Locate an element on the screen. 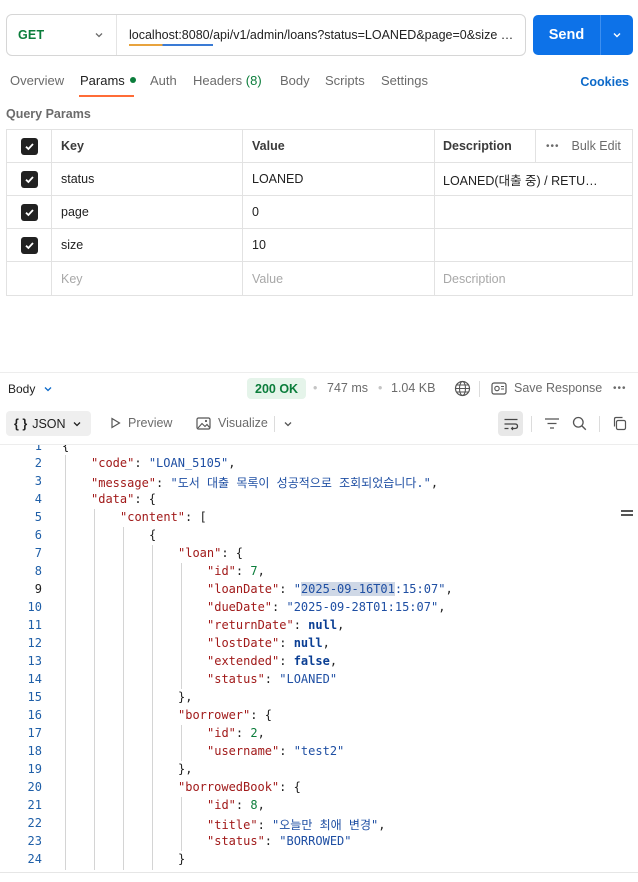  preview-button: Preview is located at coordinates (141, 423).